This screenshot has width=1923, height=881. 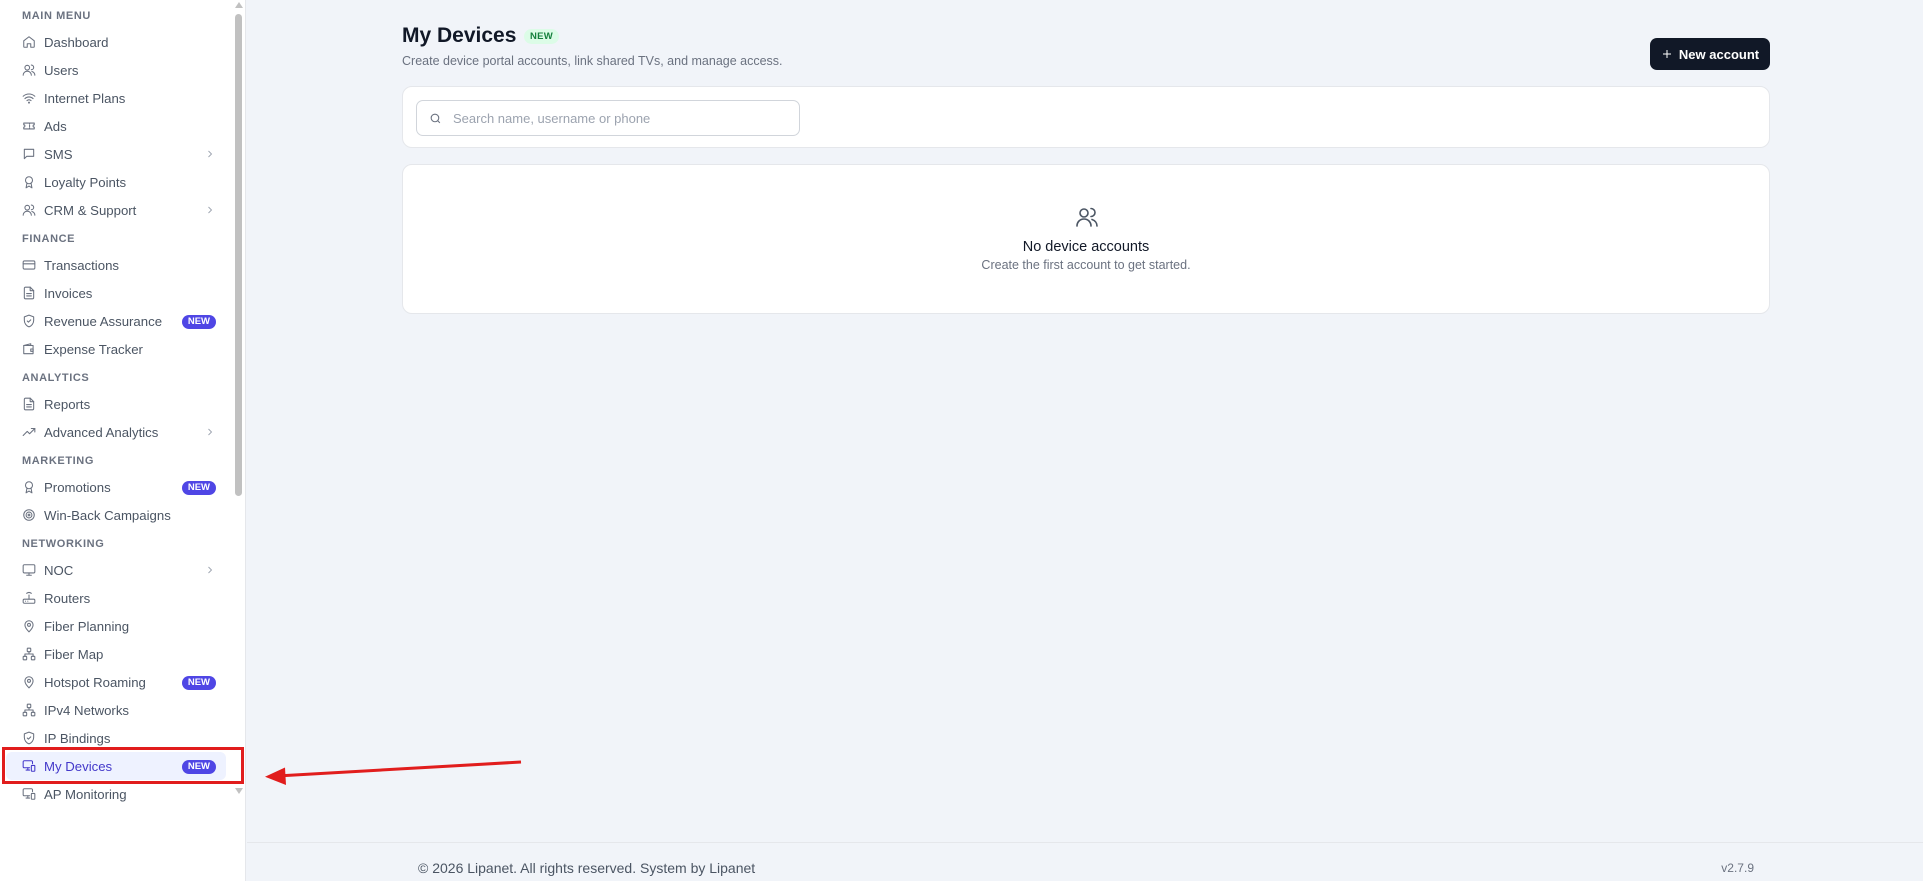 What do you see at coordinates (116, 487) in the screenshot?
I see `sidebar-item-promotions: Promotions NEW` at bounding box center [116, 487].